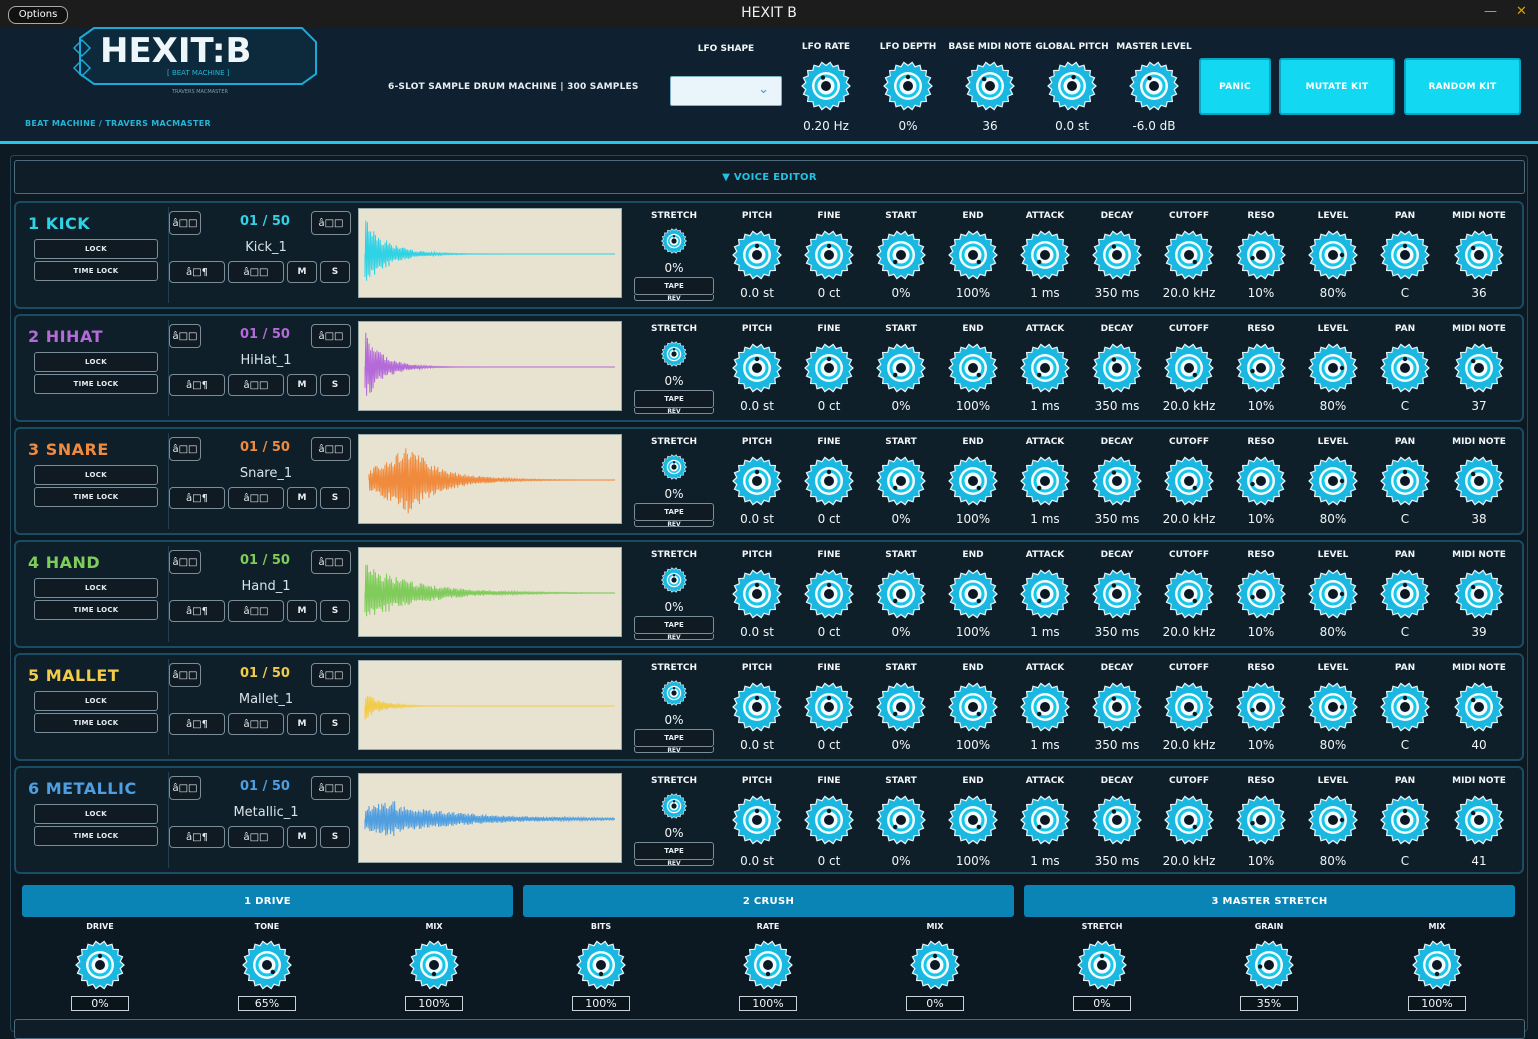 The width and height of the screenshot is (1538, 1039). Describe the element at coordinates (1490, 11) in the screenshot. I see `minimize-icon: —` at that location.